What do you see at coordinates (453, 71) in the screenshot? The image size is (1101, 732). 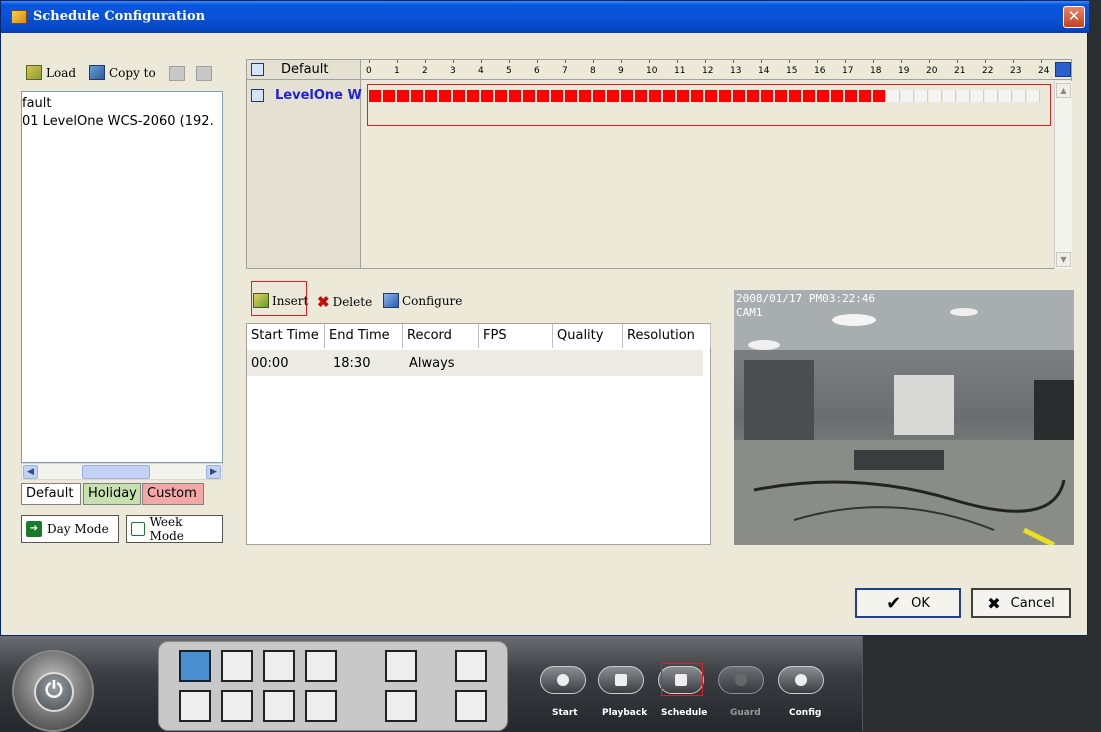 I see `hour-label: 3` at bounding box center [453, 71].